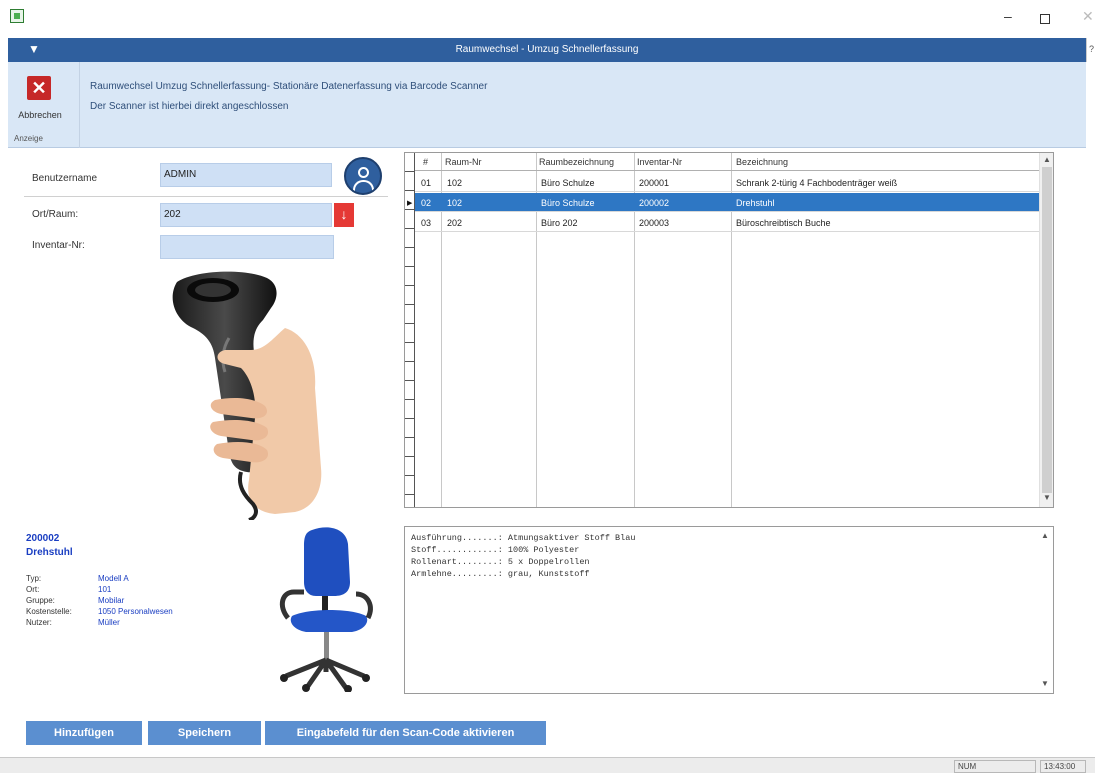 The image size is (1095, 773). I want to click on prop-key: Nutzer:, so click(39, 622).